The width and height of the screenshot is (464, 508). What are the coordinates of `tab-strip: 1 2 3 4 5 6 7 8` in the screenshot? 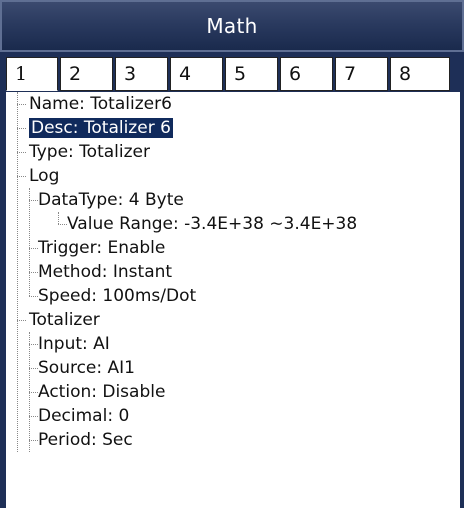 It's located at (232, 72).